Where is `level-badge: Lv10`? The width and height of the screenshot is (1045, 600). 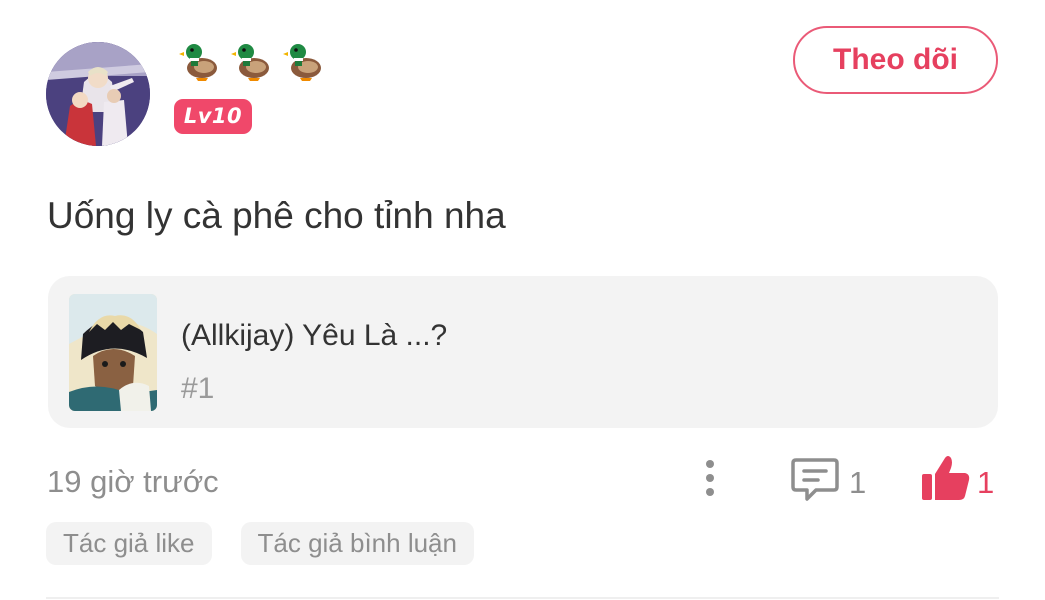
level-badge: Lv10 is located at coordinates (213, 116).